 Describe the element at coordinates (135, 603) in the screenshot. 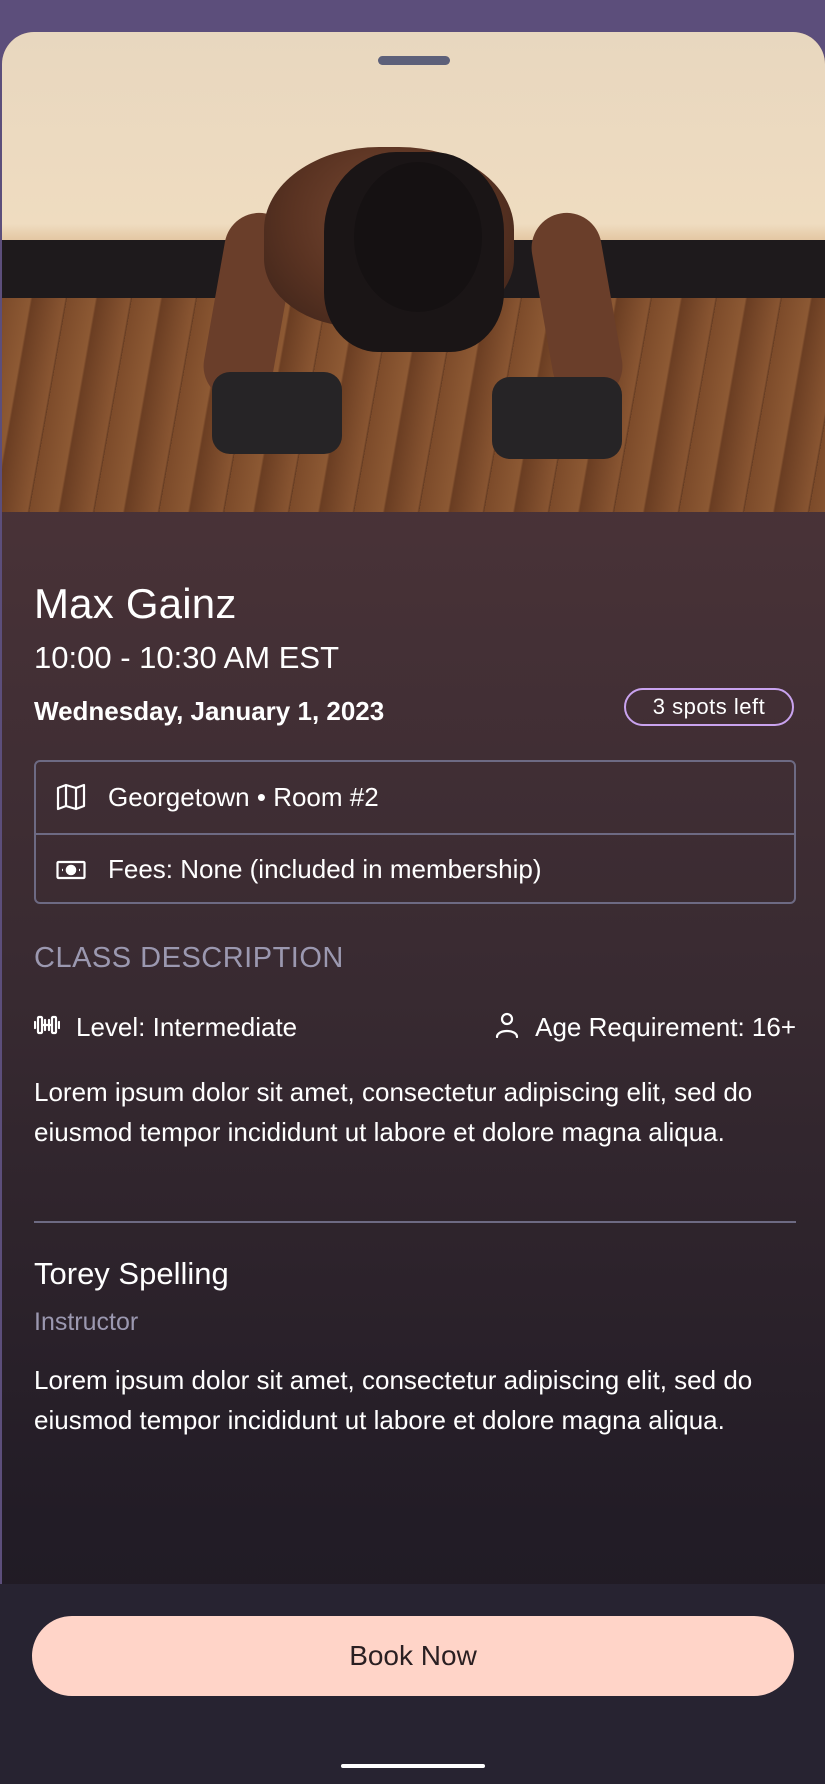

I see `class-title: Max Gainz` at that location.